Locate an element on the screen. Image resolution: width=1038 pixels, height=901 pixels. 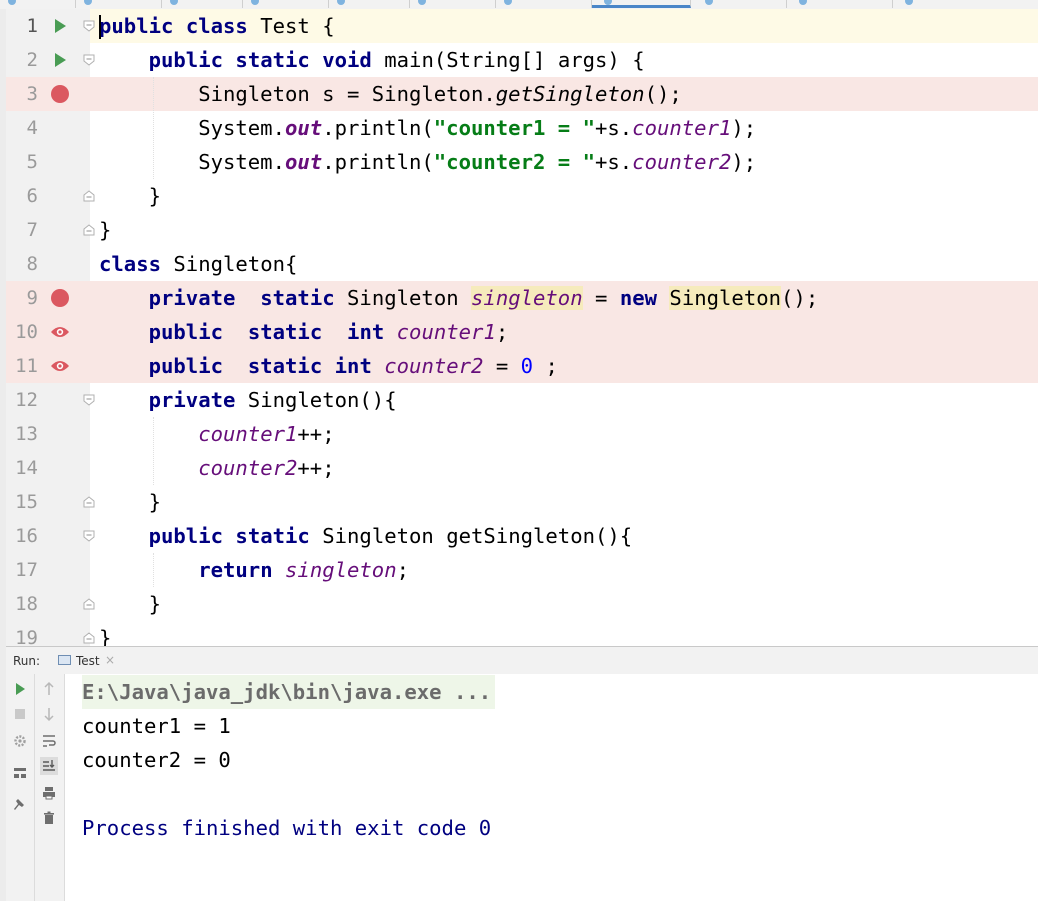
code-line: 10 public static int counter1; is located at coordinates (522, 332).